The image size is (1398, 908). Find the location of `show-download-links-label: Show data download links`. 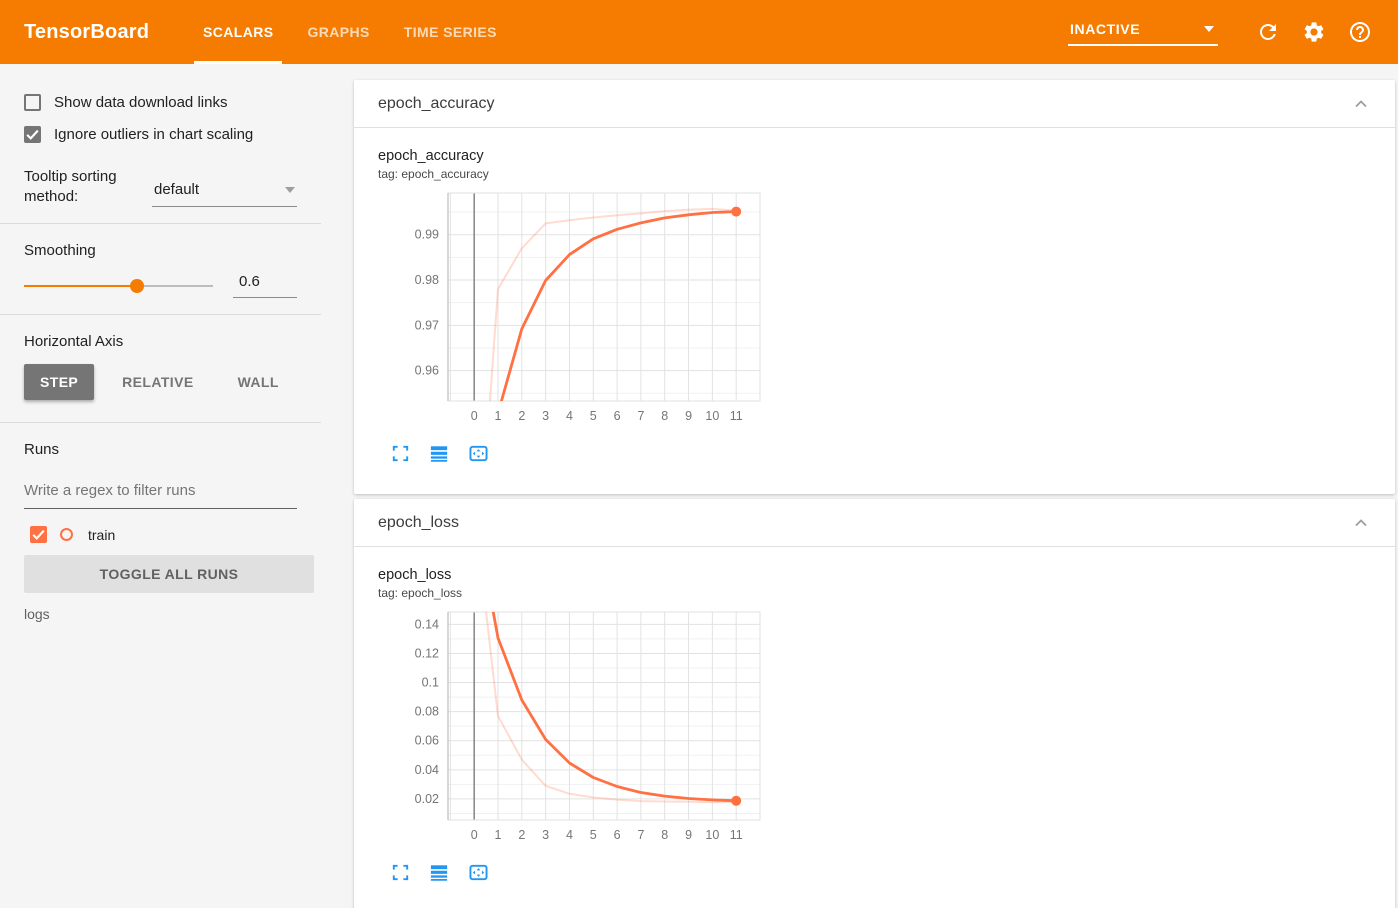

show-download-links-label: Show data download links is located at coordinates (141, 102).